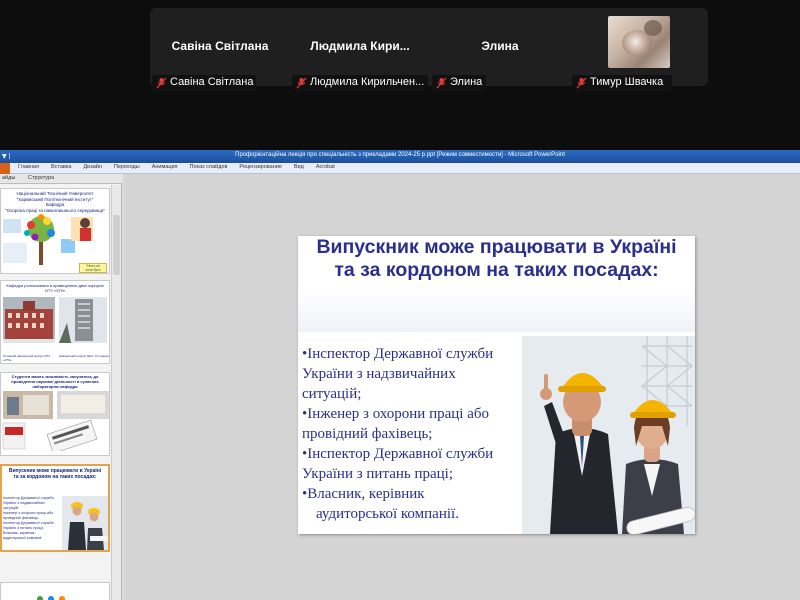  What do you see at coordinates (204, 83) in the screenshot?
I see `participant-name-label: Савіна Світлана` at bounding box center [204, 83].